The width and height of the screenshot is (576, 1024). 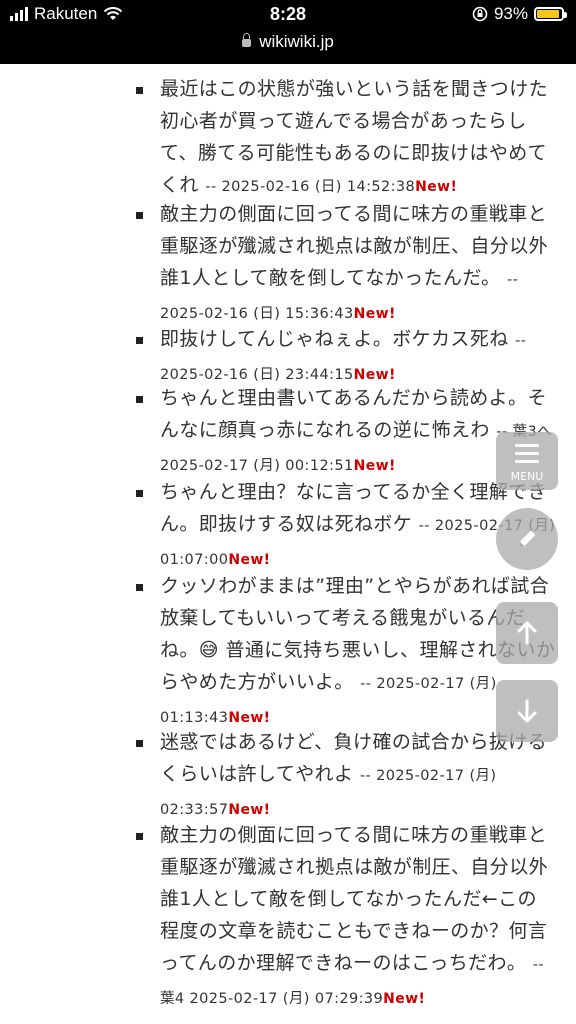 I want to click on comment-meta: -- 2025-02-16 (日) 14:52:38, so click(x=310, y=187).